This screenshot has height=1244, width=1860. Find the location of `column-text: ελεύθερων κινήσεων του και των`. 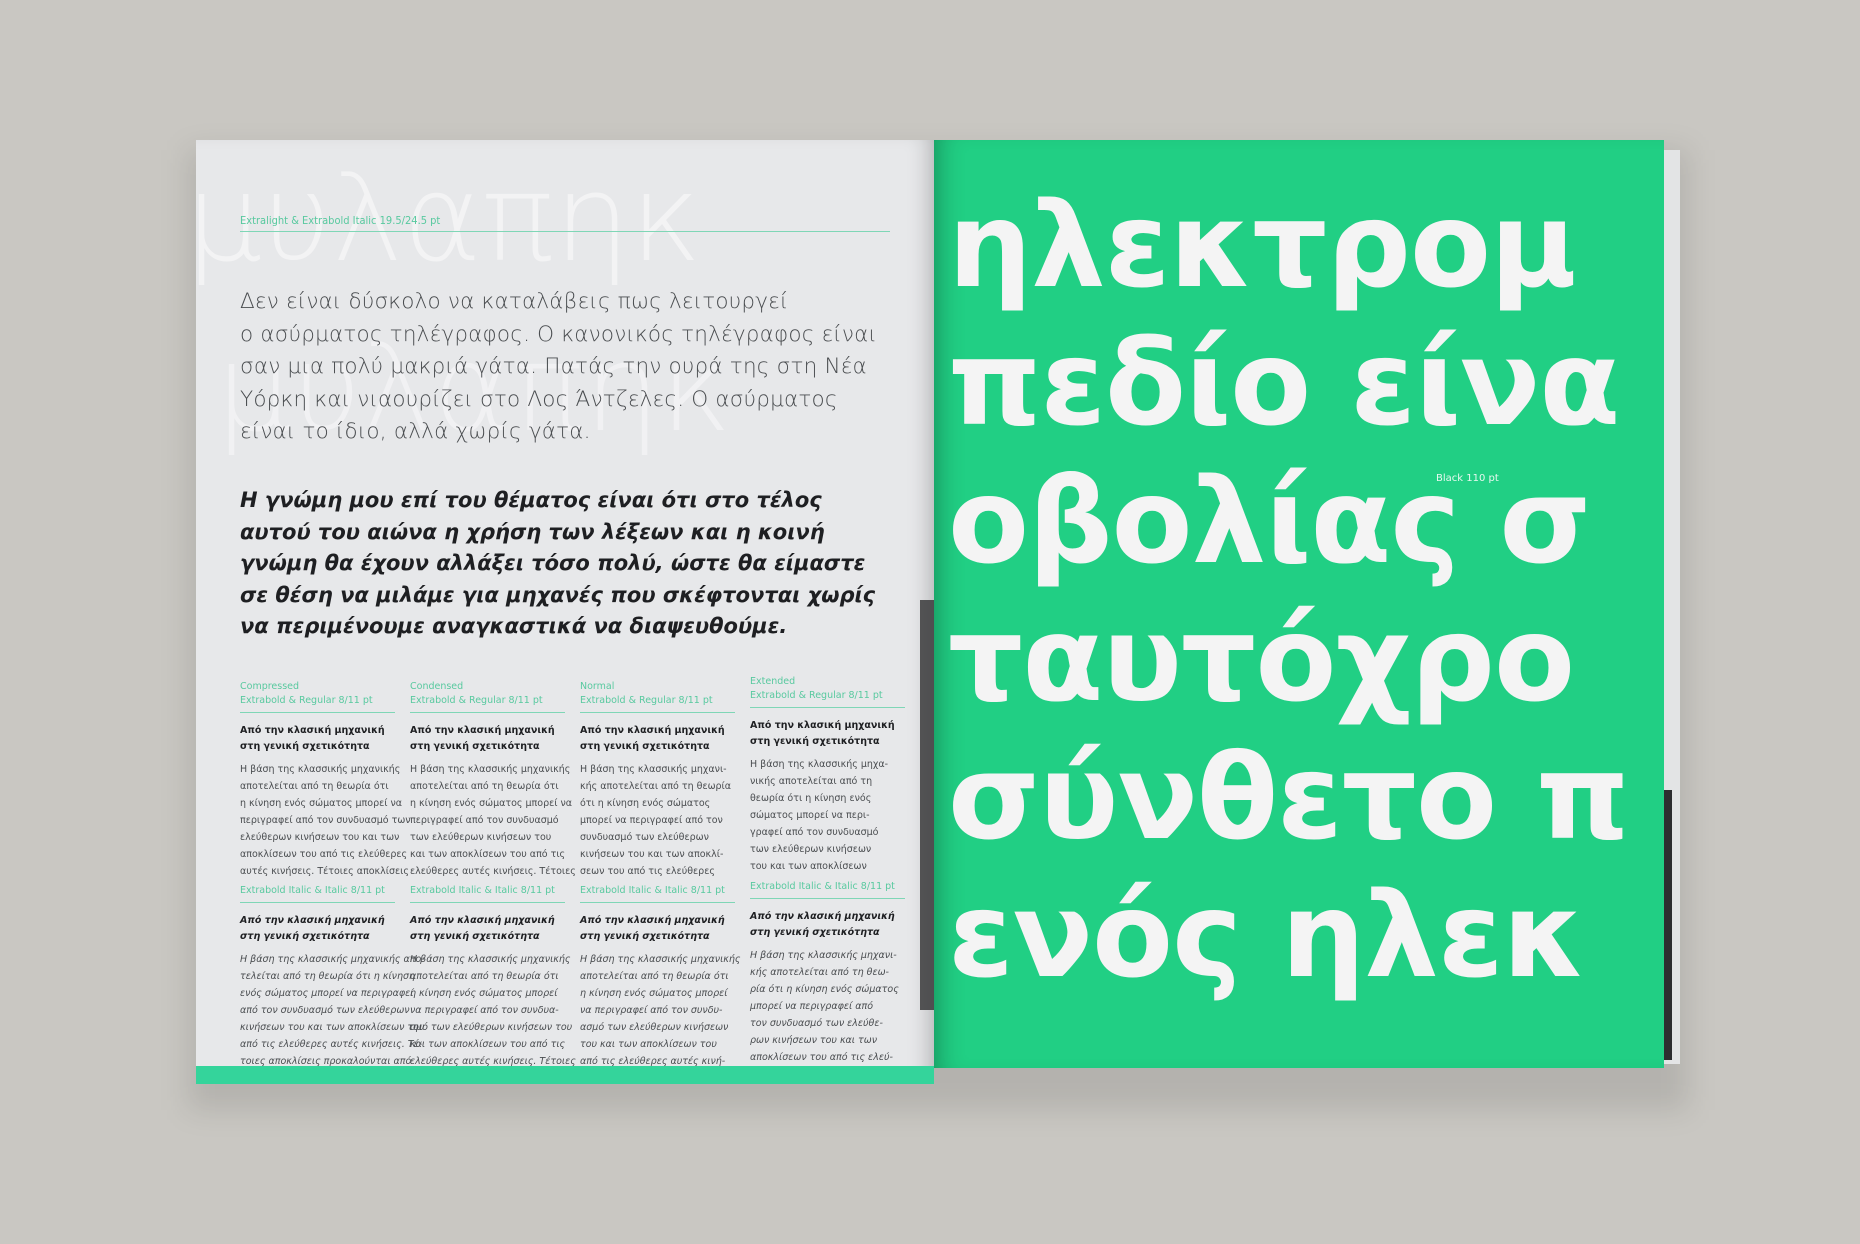

column-text: ελεύθερων κινήσεων του και των is located at coordinates (320, 837).